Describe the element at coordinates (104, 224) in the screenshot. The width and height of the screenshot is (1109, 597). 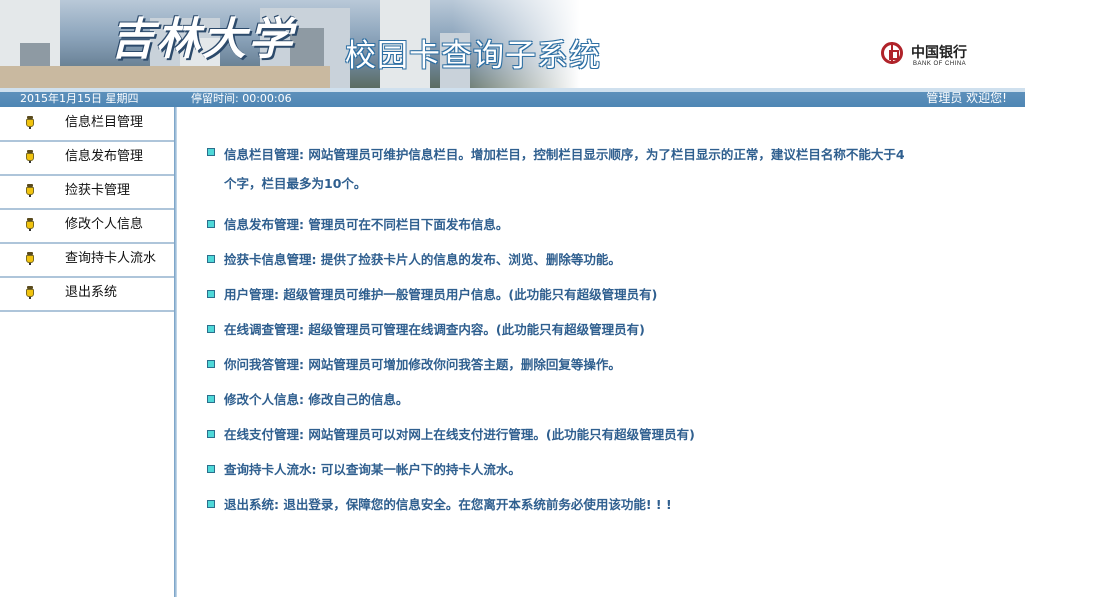
I see `sidebar-item-label: 修改个人信息` at that location.